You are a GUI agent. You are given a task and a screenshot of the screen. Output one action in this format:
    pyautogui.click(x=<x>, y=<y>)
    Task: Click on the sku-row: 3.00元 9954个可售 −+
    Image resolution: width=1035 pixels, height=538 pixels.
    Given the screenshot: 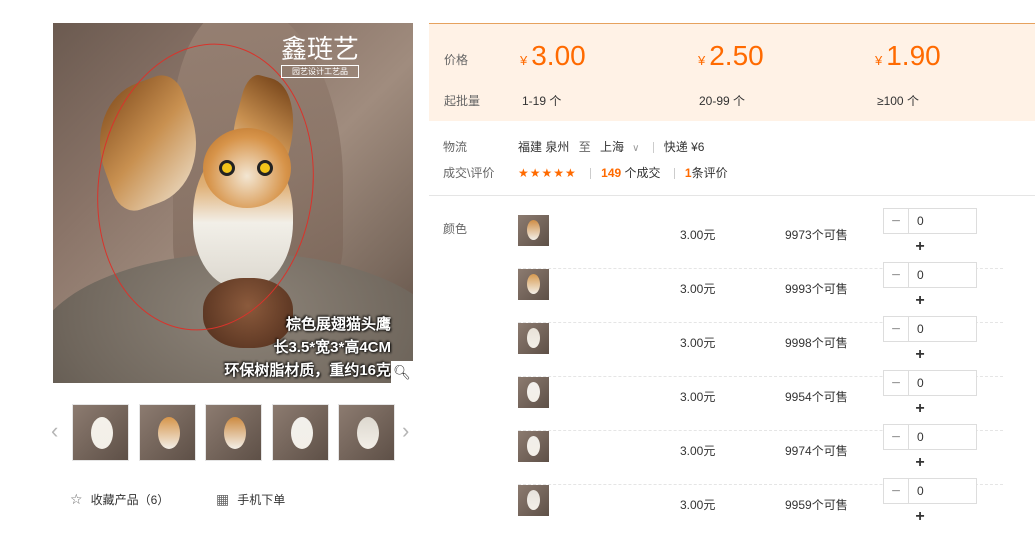 What is the action you would take?
    pyautogui.click(x=760, y=400)
    